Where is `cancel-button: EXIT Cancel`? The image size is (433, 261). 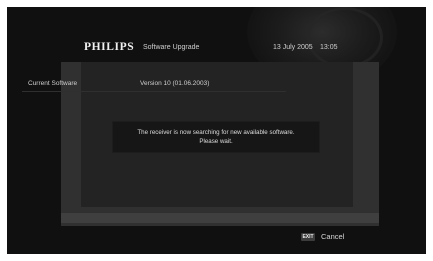
cancel-button: EXIT Cancel is located at coordinates (331, 238).